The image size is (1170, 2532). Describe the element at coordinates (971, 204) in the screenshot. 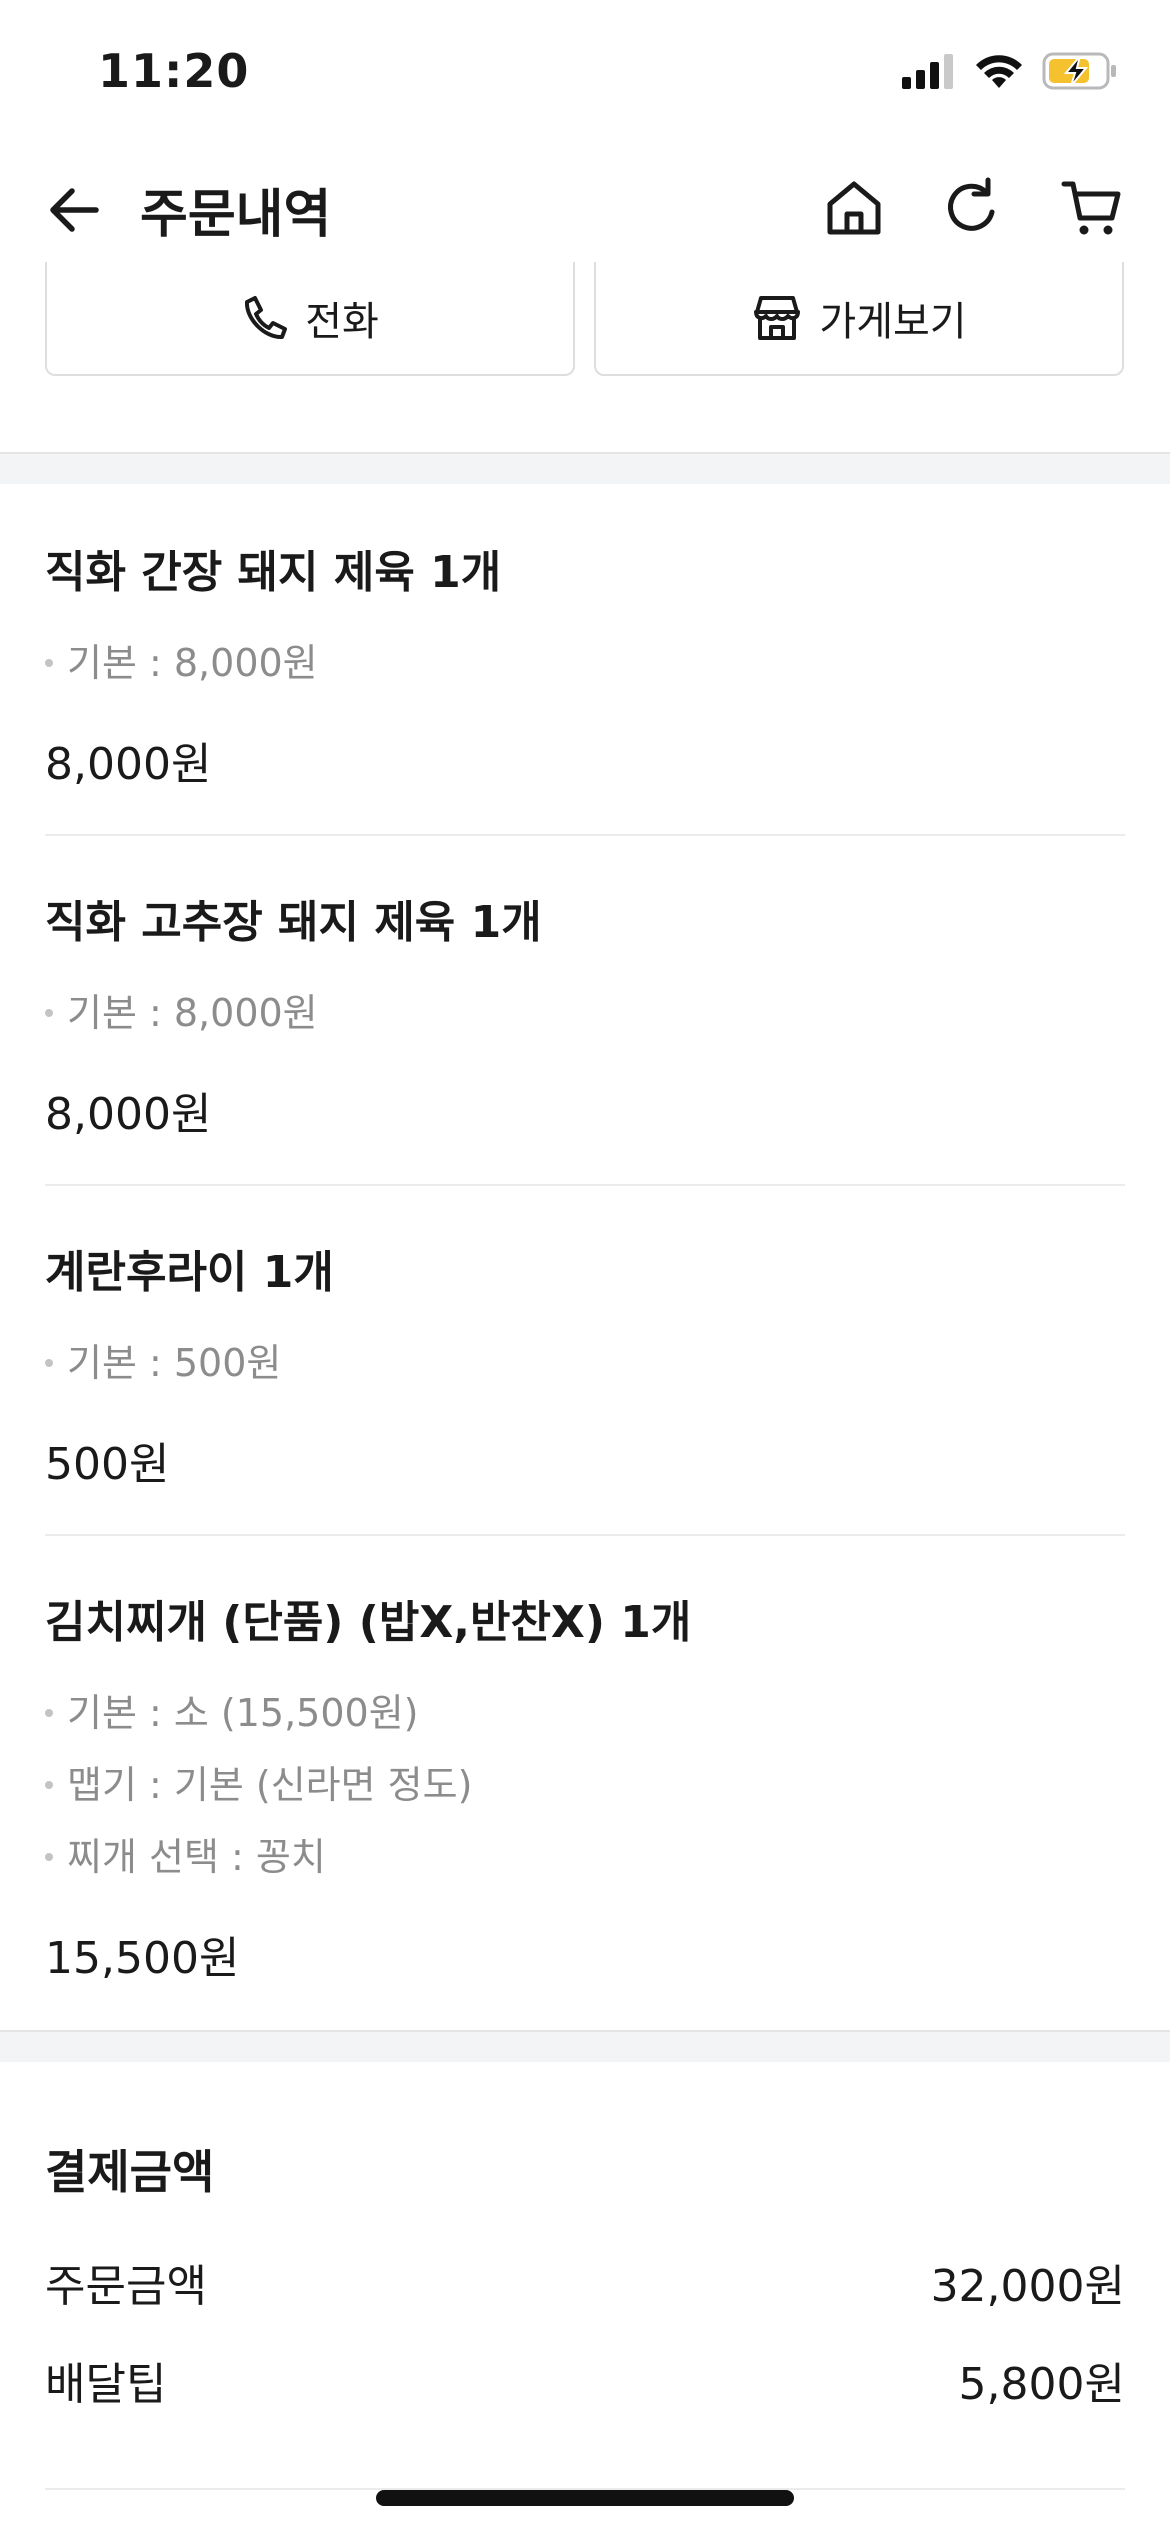

I see `refresh-icon` at that location.